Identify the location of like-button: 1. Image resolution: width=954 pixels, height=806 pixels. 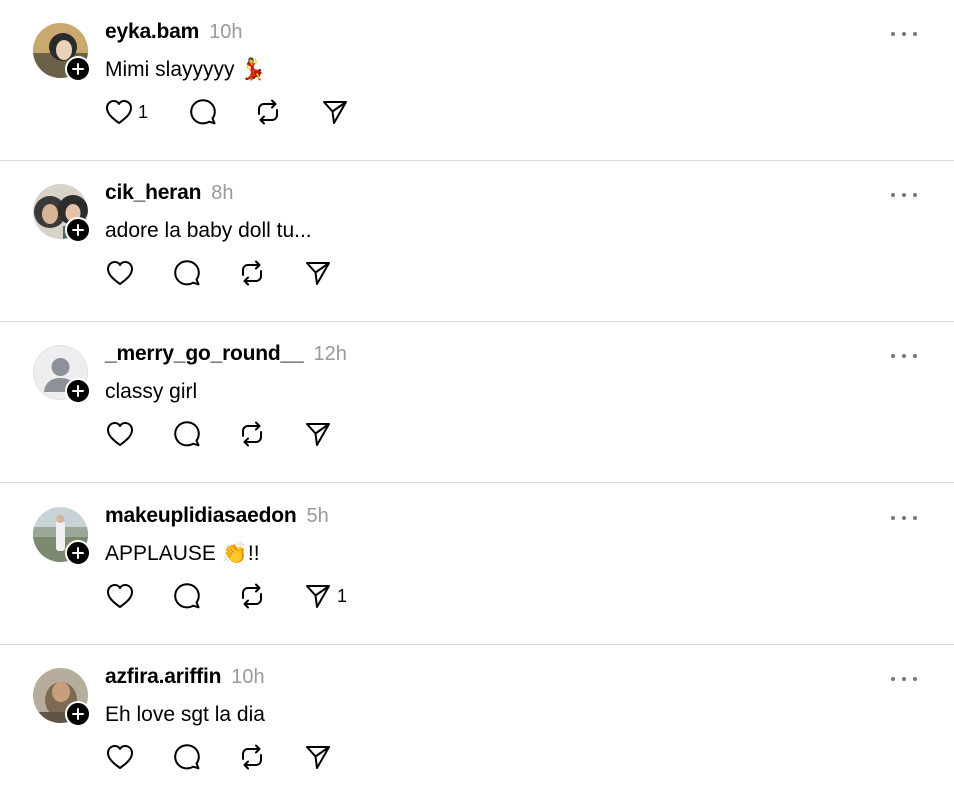
(126, 112).